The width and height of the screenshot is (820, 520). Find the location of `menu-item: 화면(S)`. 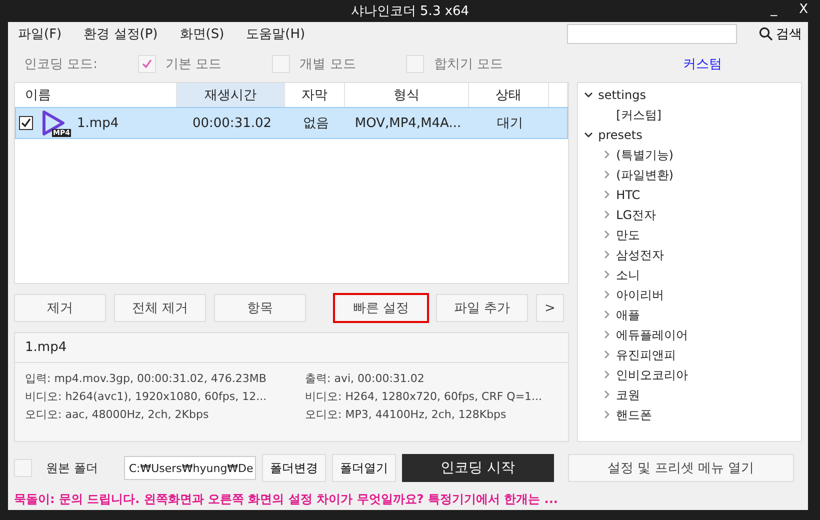

menu-item: 화면(S) is located at coordinates (202, 34).